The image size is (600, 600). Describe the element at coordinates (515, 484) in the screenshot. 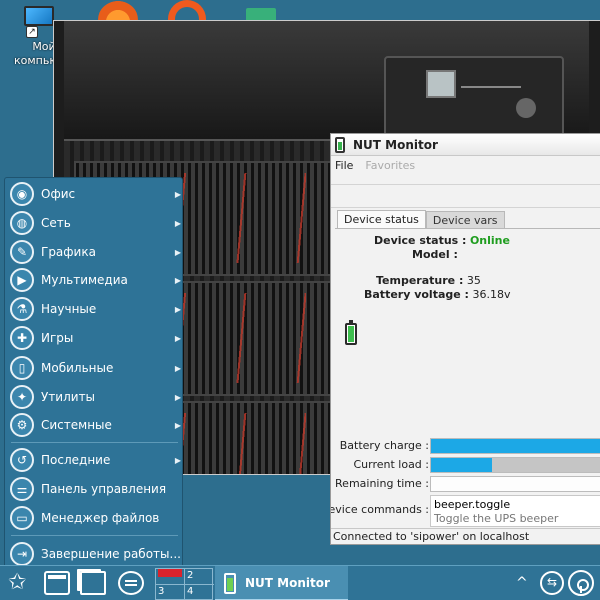

I see `remaining-time-bar` at that location.